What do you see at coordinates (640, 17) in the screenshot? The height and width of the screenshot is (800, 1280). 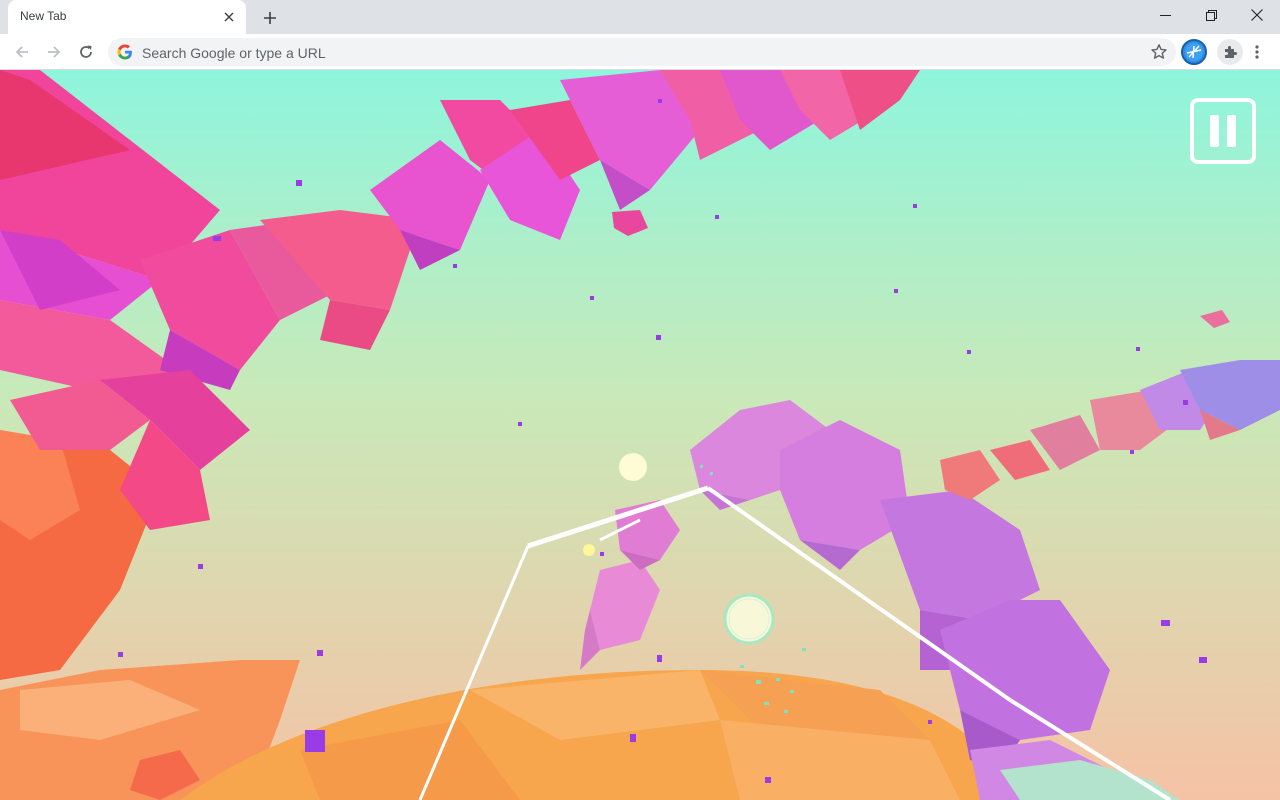 I see `tab-strip: New Tab` at bounding box center [640, 17].